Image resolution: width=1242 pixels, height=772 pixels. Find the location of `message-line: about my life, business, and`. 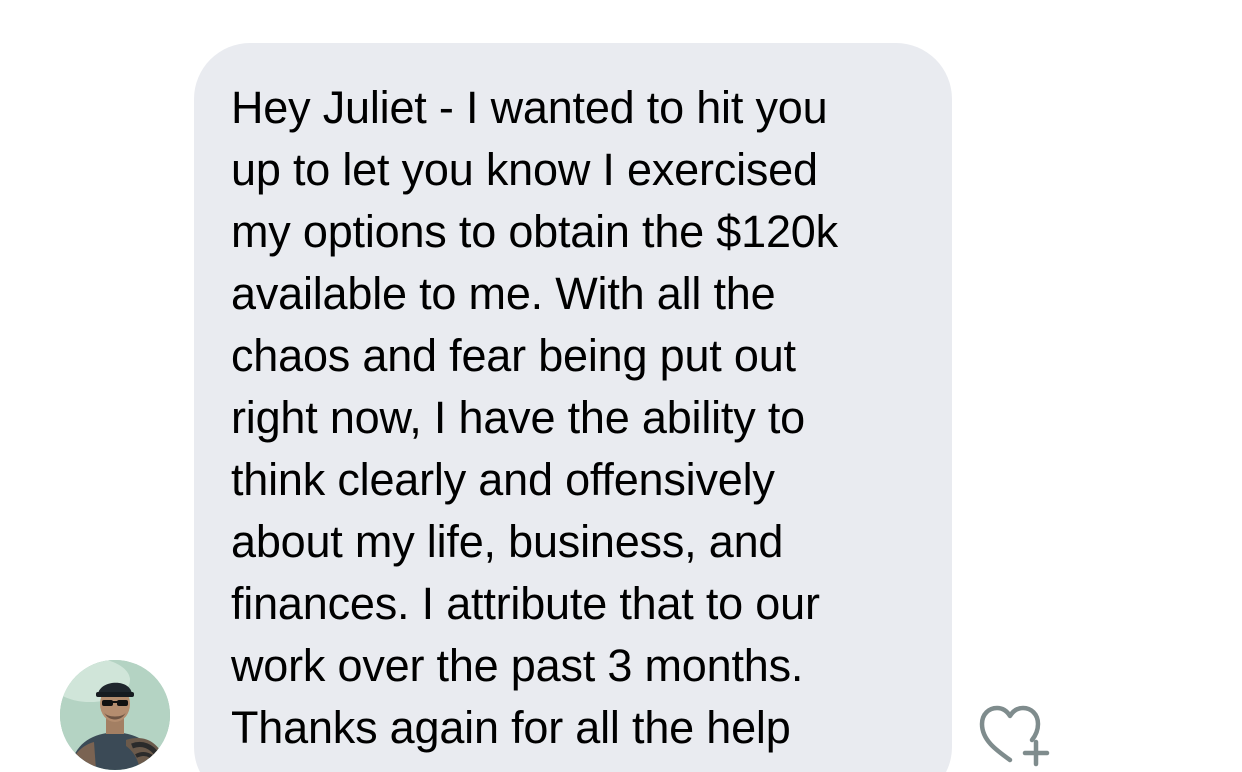

message-line: about my life, business, and is located at coordinates (507, 541).